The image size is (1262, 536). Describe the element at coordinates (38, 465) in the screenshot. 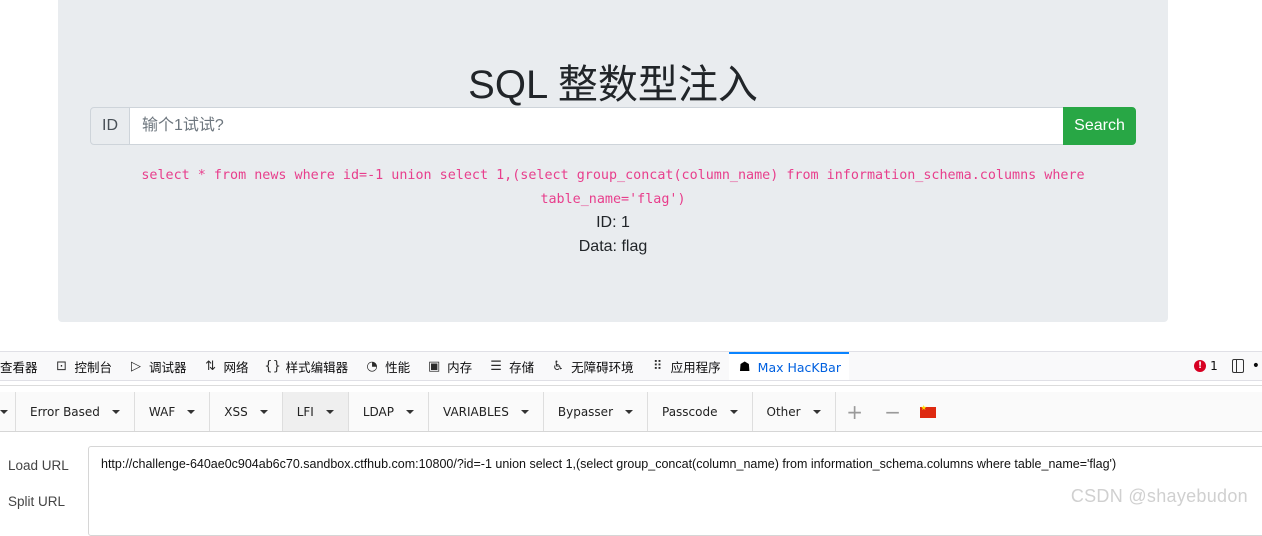

I see `load-url-button: Load URL` at that location.